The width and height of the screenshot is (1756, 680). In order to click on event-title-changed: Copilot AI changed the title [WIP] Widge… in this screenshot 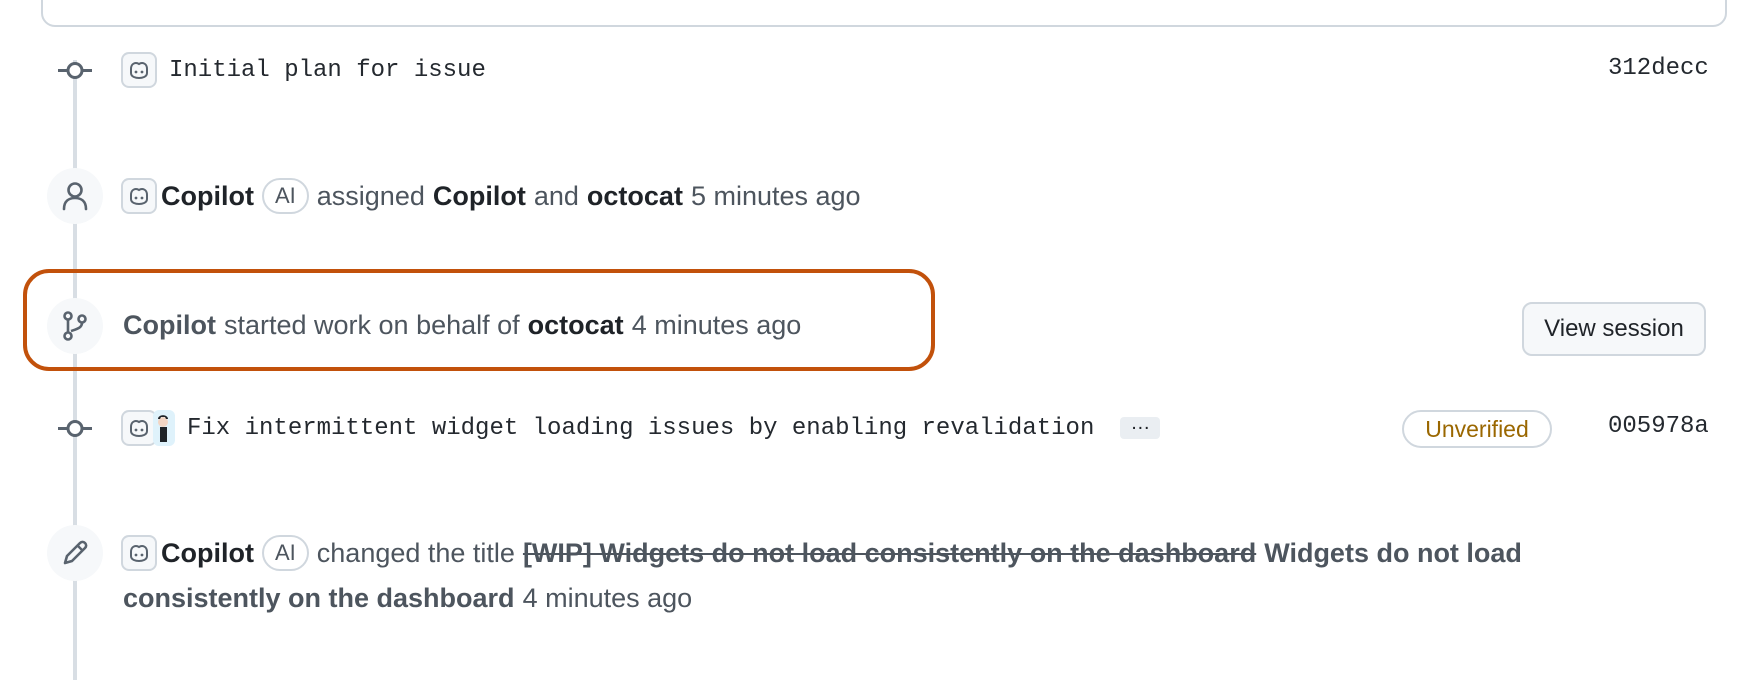, I will do `click(821, 553)`.